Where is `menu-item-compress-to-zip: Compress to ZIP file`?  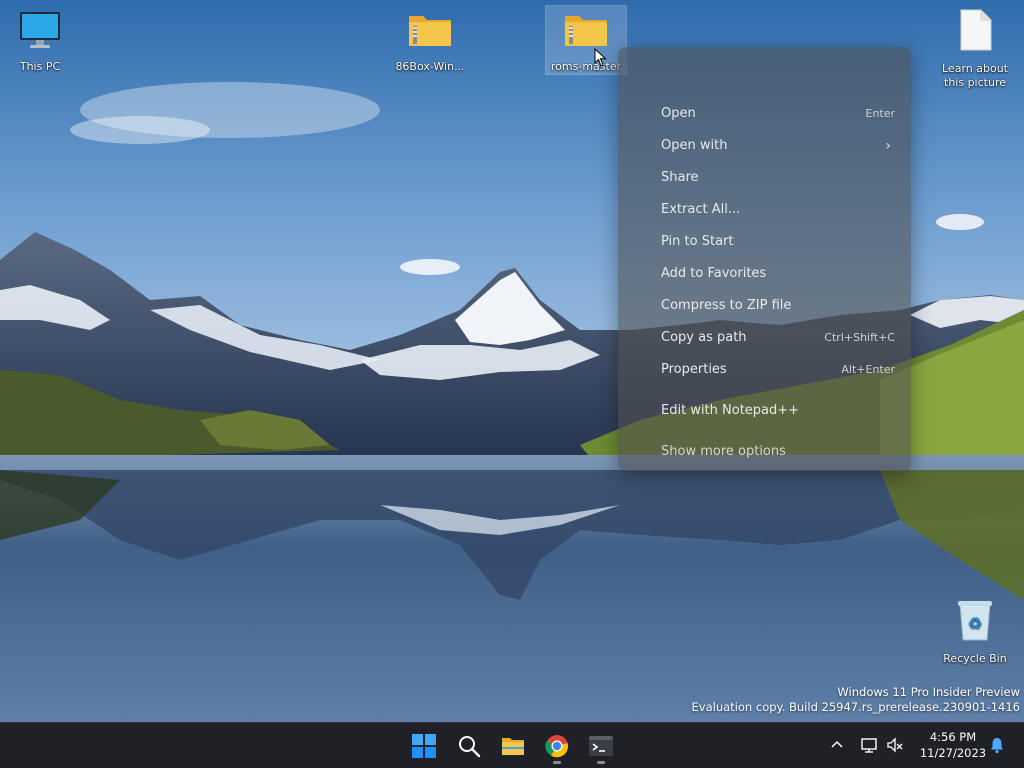 menu-item-compress-to-zip: Compress to ZIP file is located at coordinates (764, 306).